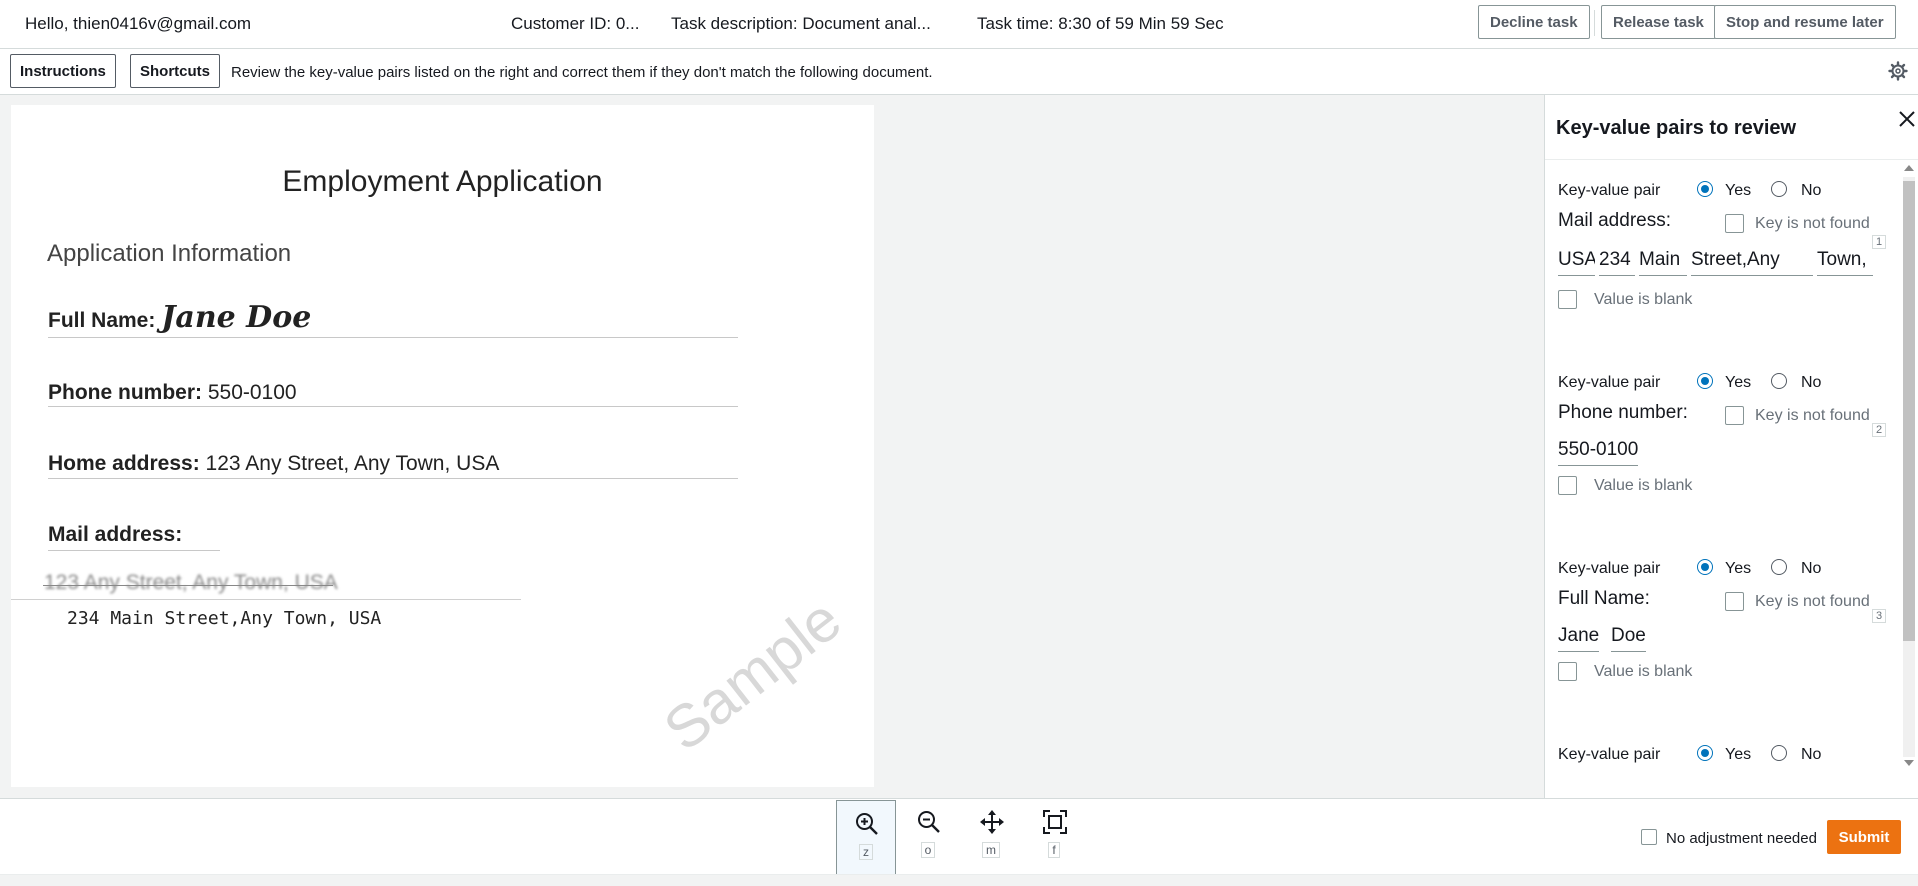  What do you see at coordinates (224, 618) in the screenshot?
I see `mail-address-handwritten: 234 Main Street,Any Town, USA` at bounding box center [224, 618].